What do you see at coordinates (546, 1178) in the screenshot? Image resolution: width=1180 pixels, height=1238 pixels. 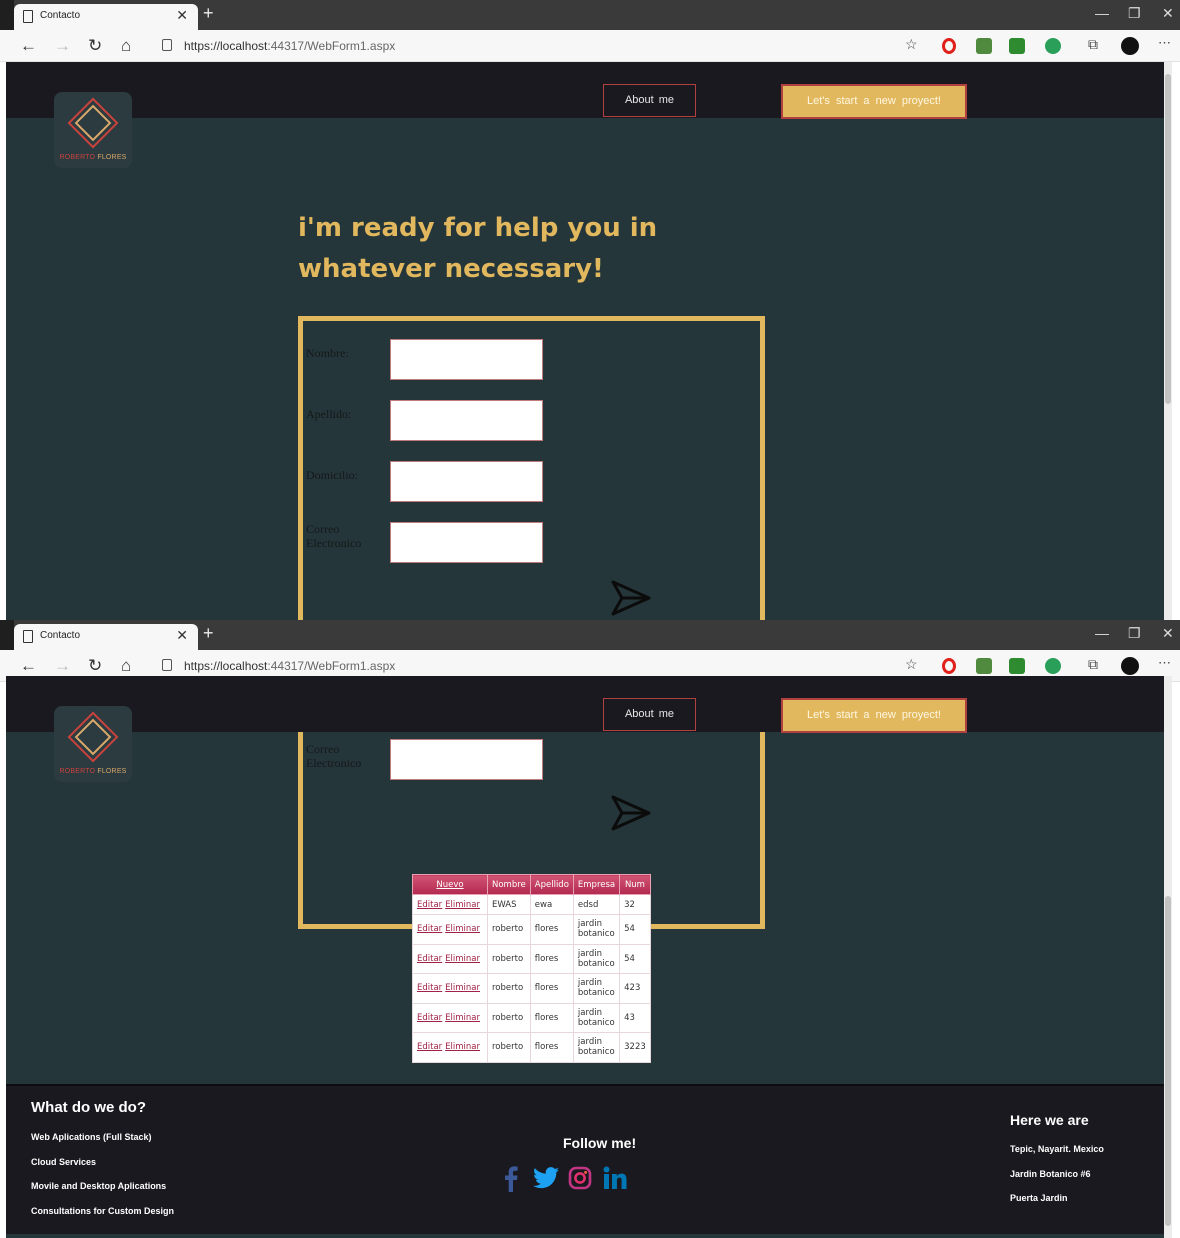 I see `twitter-icon` at bounding box center [546, 1178].